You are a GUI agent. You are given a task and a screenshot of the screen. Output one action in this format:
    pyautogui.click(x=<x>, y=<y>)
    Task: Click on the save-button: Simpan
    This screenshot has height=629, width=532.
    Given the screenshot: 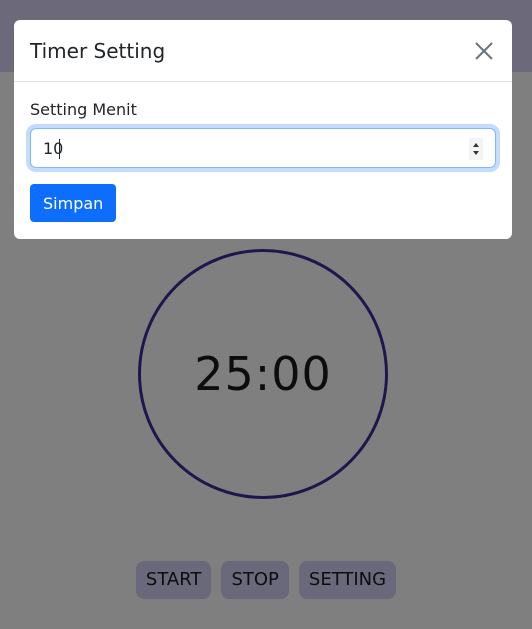 What is the action you would take?
    pyautogui.click(x=73, y=203)
    